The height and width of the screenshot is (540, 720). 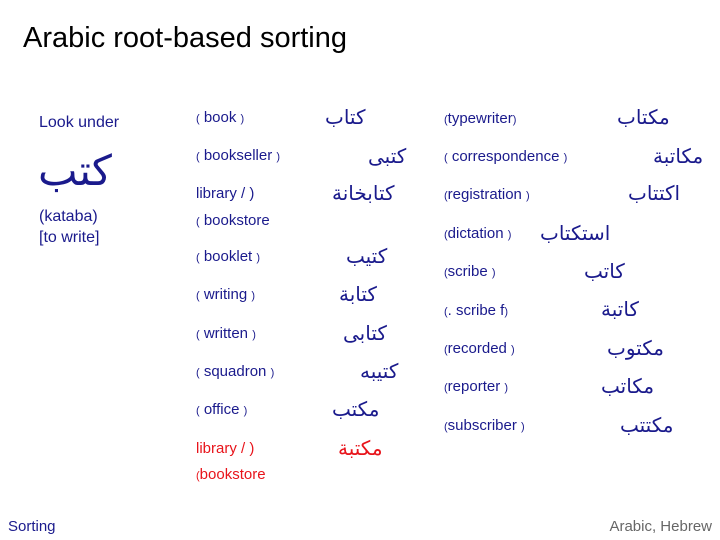 What do you see at coordinates (660, 526) in the screenshot?
I see `footer-topic-label: Arabic, Hebrew` at bounding box center [660, 526].